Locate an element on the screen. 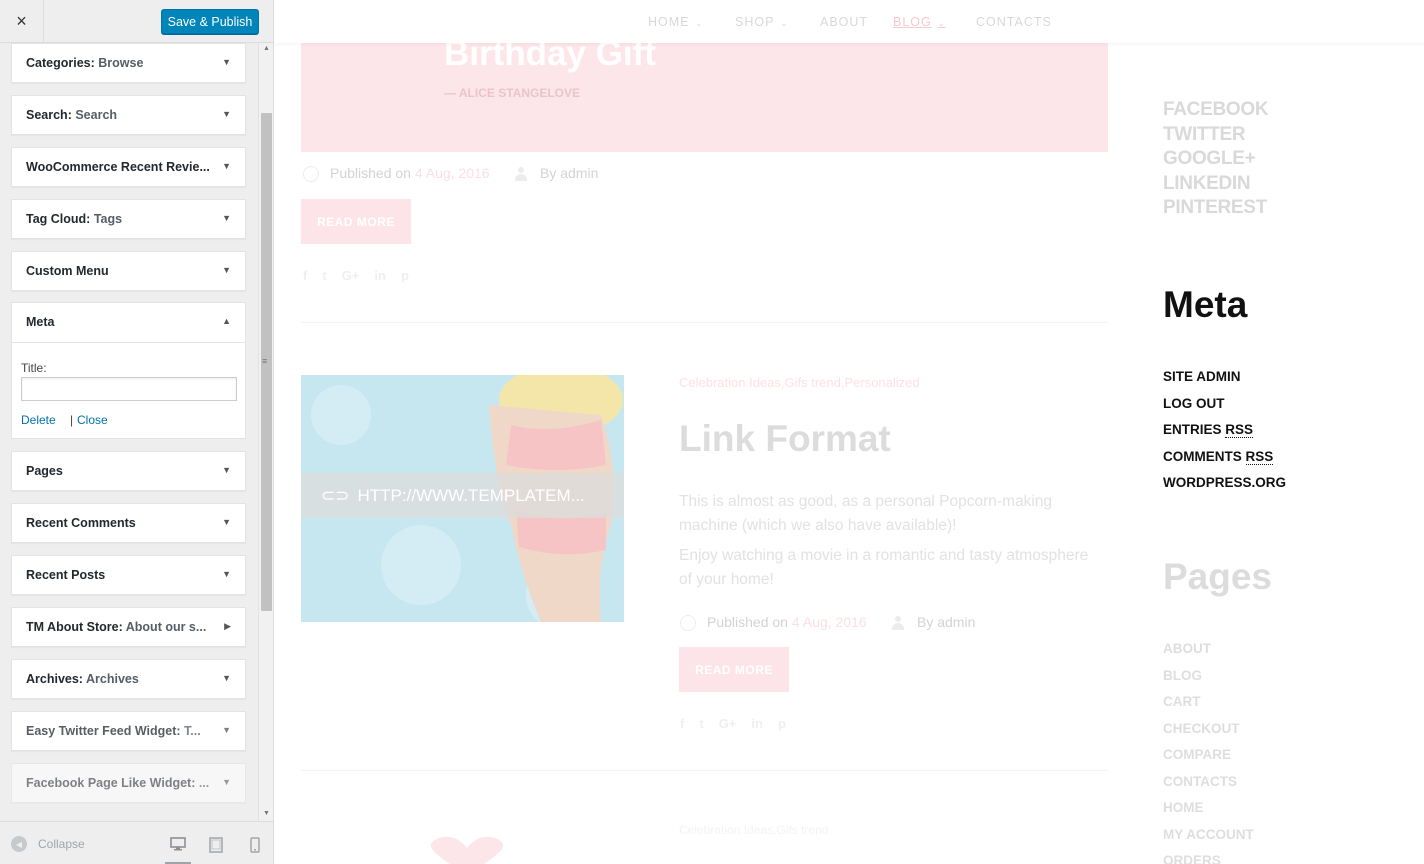 The width and height of the screenshot is (1424, 864). preview-mobile-button is located at coordinates (255, 848).